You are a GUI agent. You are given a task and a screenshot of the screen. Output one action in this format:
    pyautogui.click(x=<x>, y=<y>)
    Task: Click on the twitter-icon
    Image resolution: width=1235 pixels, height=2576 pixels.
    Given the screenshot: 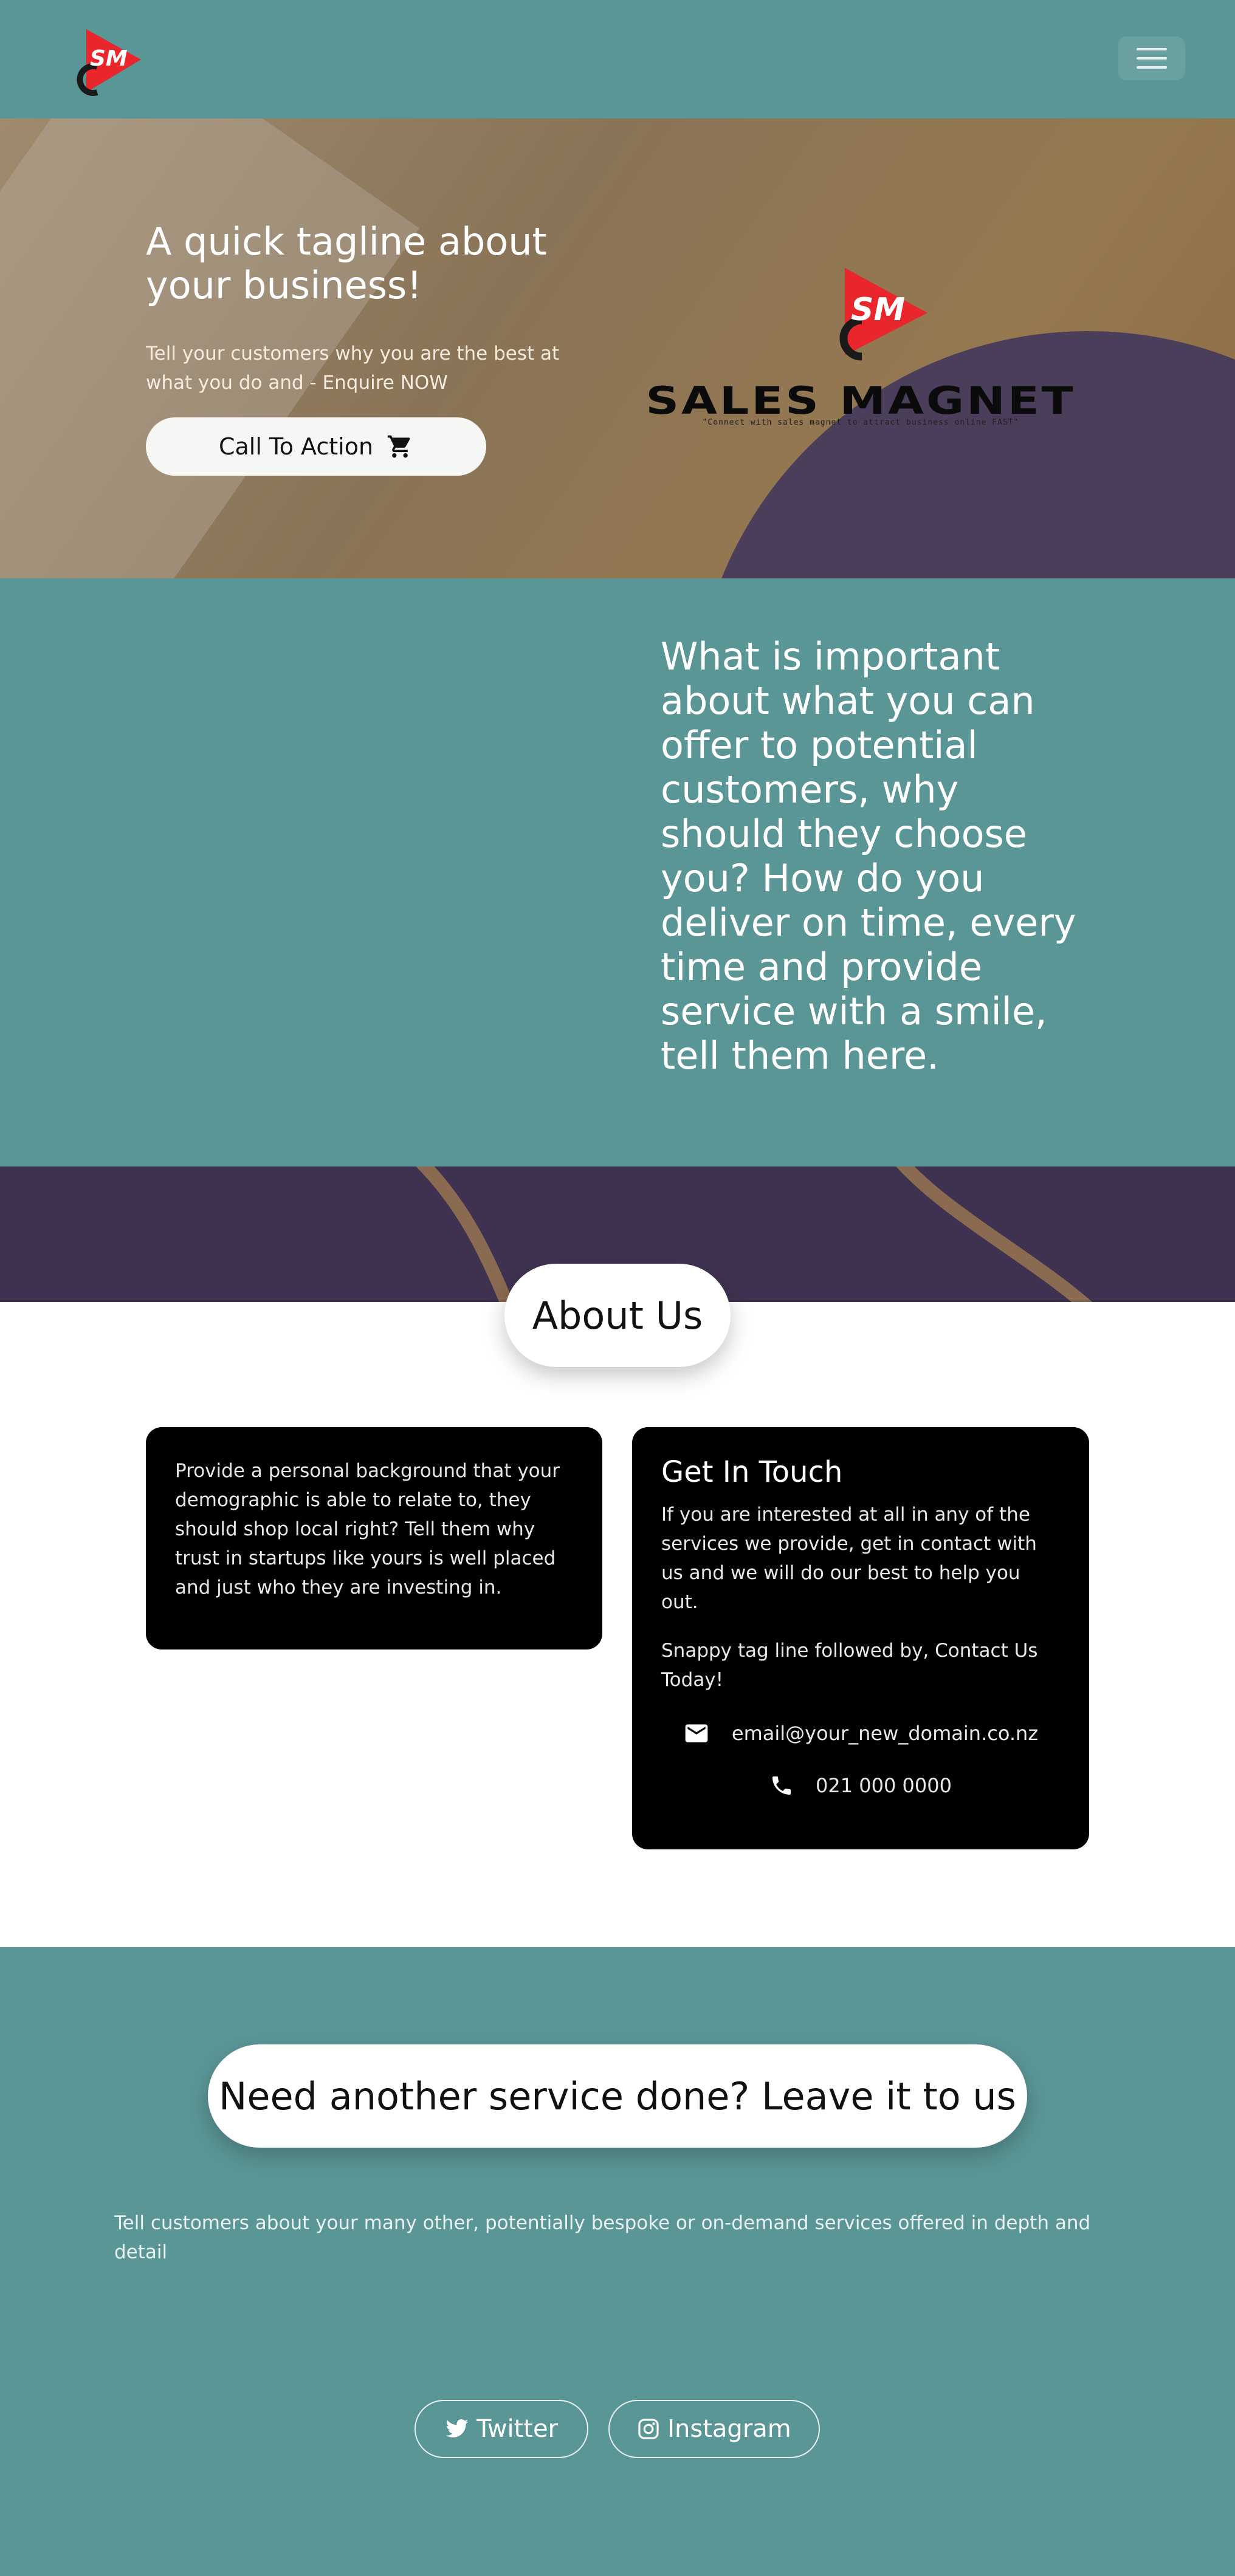 What is the action you would take?
    pyautogui.click(x=457, y=2428)
    